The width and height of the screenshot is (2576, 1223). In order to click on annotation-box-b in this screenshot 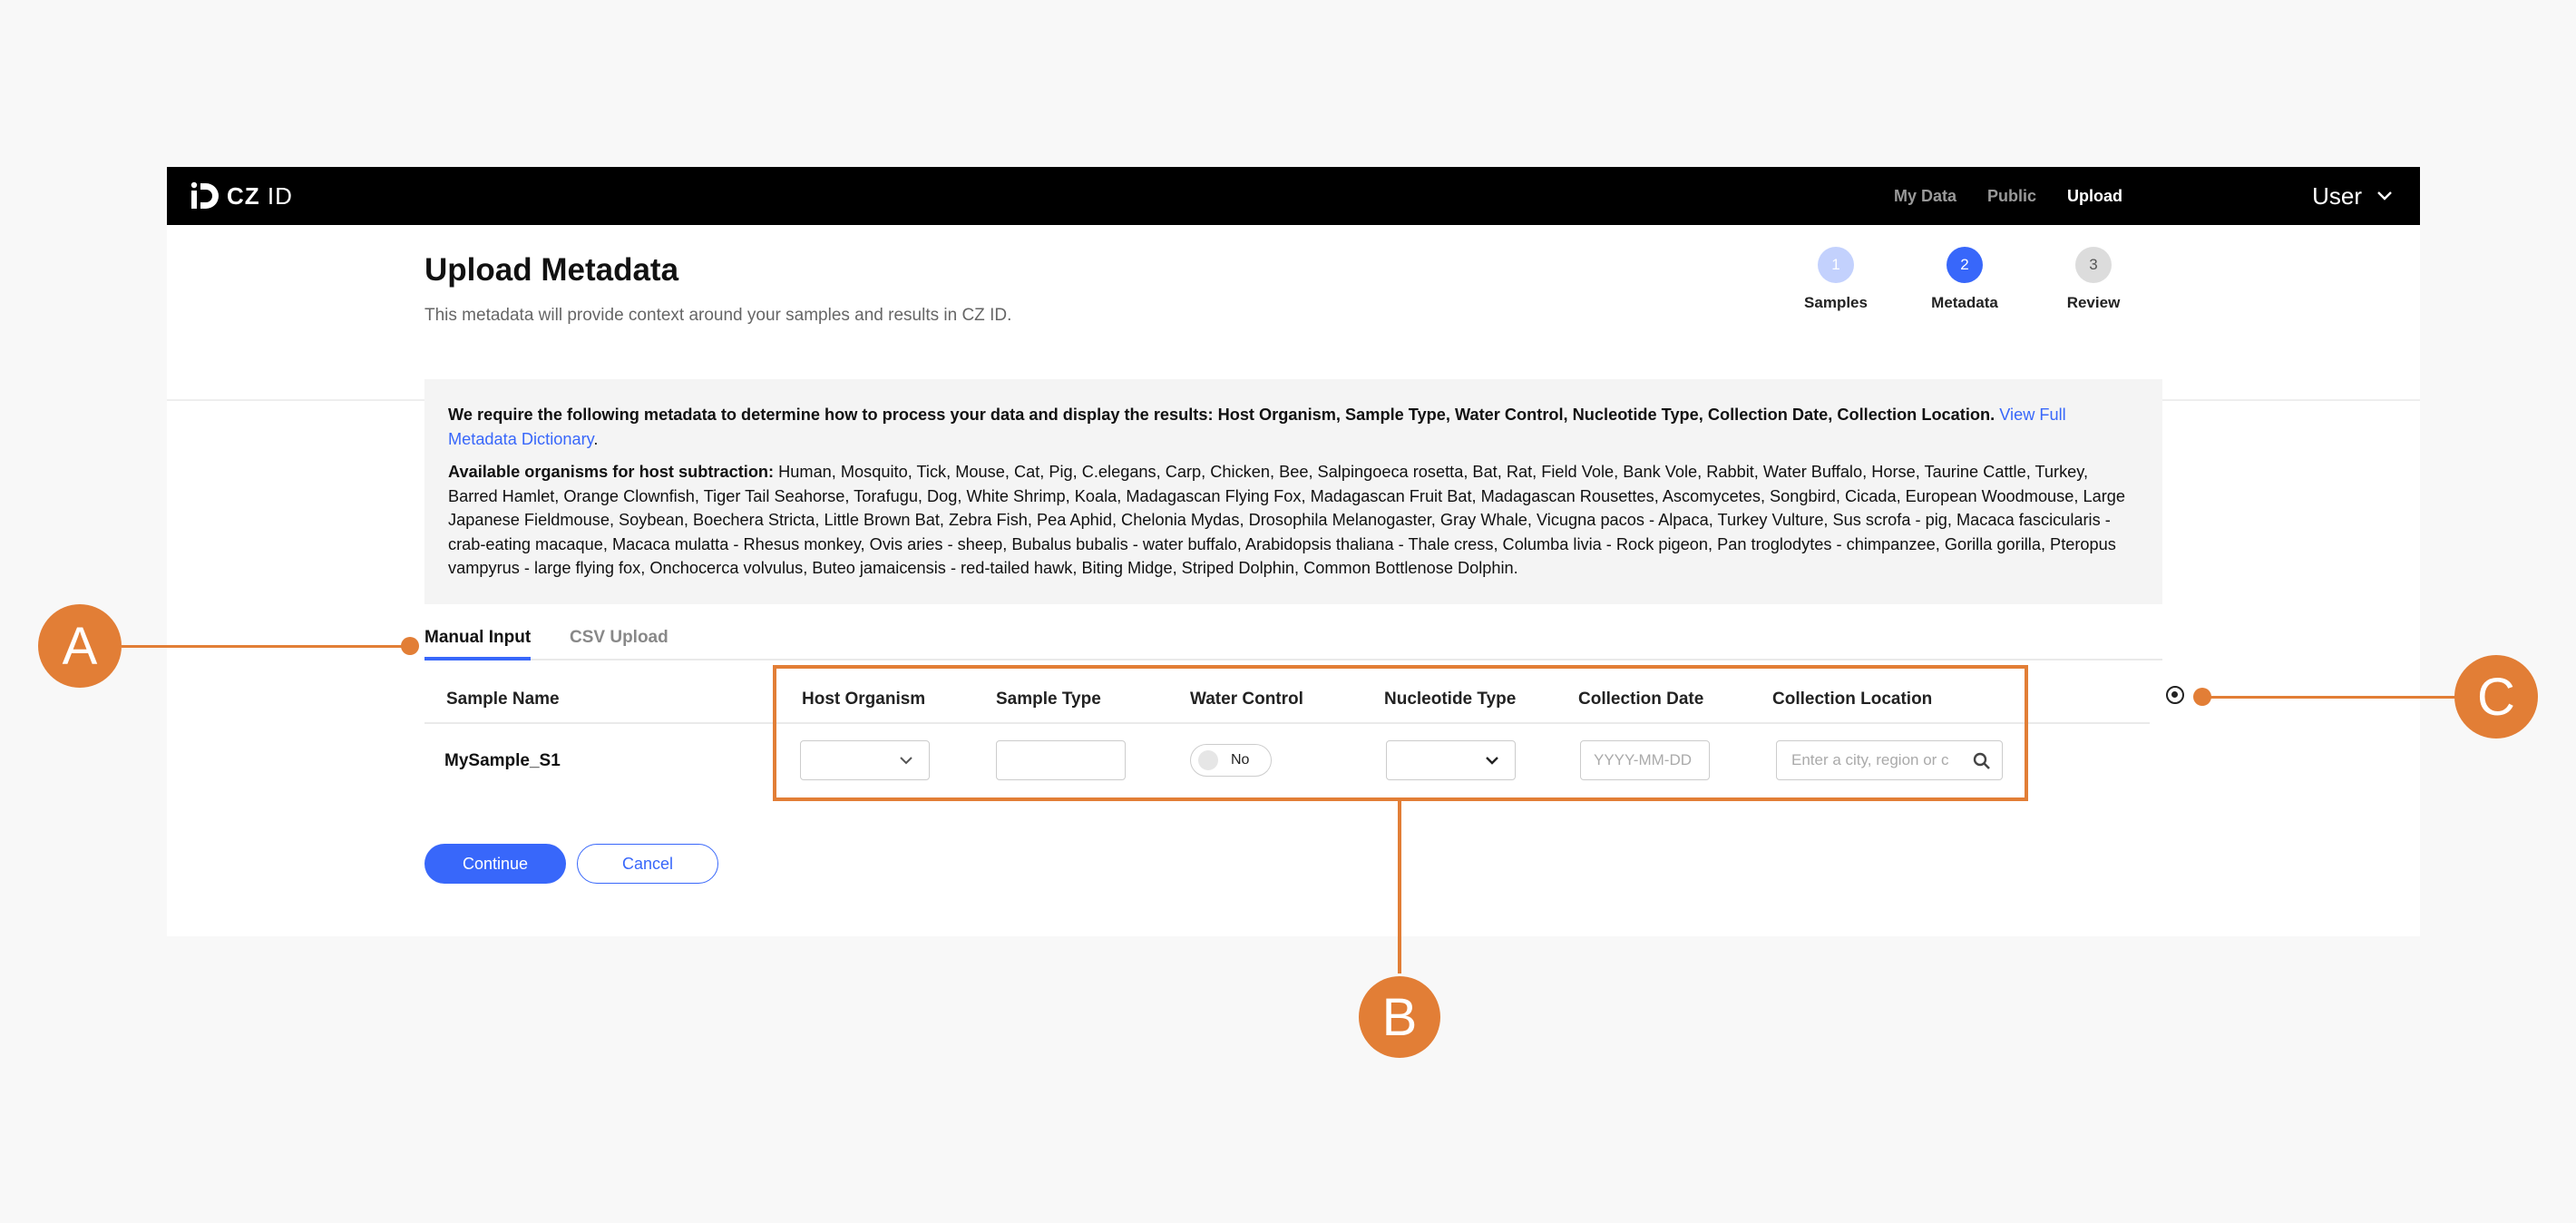, I will do `click(1400, 733)`.